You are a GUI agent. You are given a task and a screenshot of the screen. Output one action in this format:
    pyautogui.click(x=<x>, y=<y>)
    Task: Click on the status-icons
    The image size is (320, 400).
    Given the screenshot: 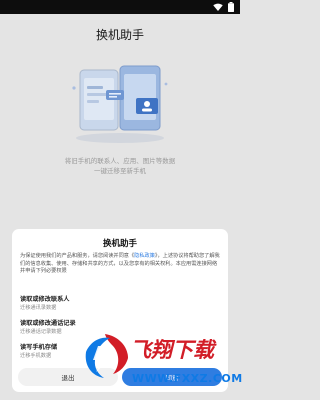 What is the action you would take?
    pyautogui.click(x=224, y=7)
    